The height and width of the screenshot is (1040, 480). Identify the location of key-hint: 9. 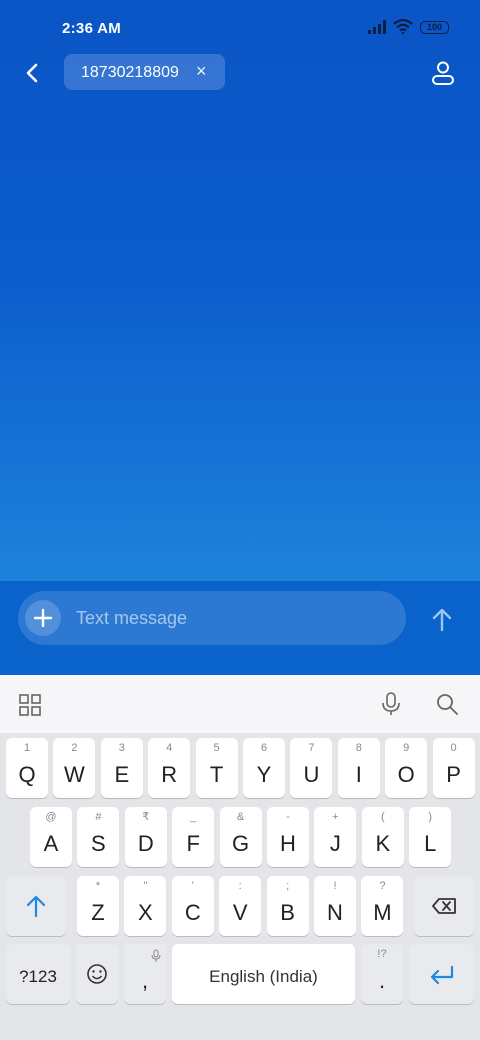
(406, 748).